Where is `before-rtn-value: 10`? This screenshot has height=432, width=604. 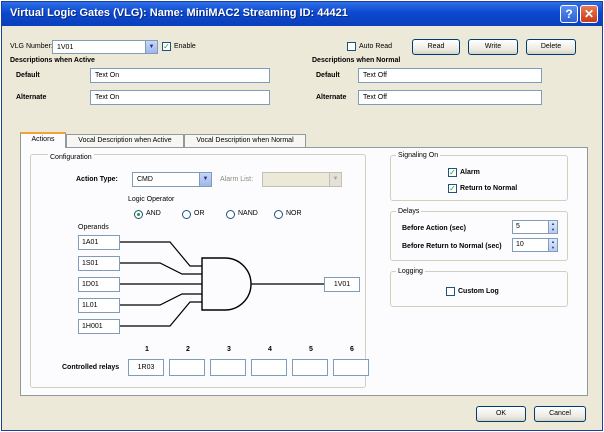
before-rtn-value: 10 is located at coordinates (520, 244).